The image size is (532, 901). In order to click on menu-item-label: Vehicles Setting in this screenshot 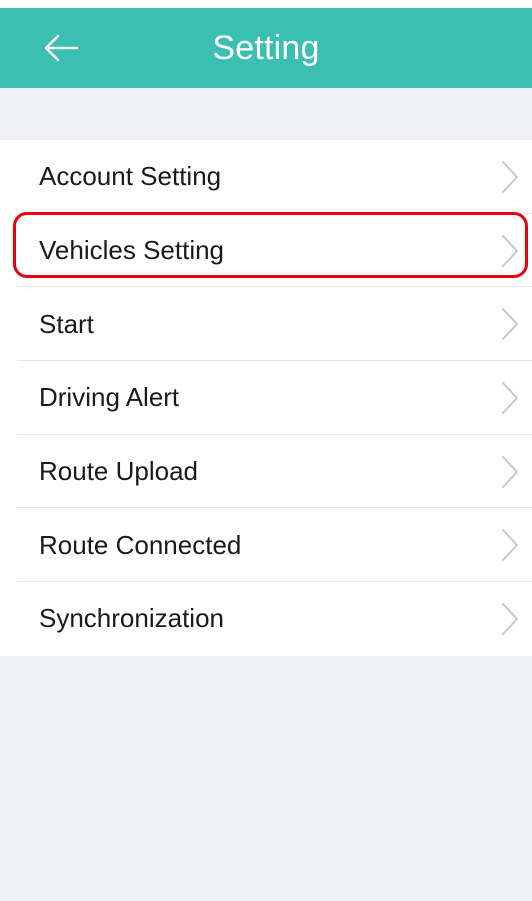, I will do `click(132, 250)`.